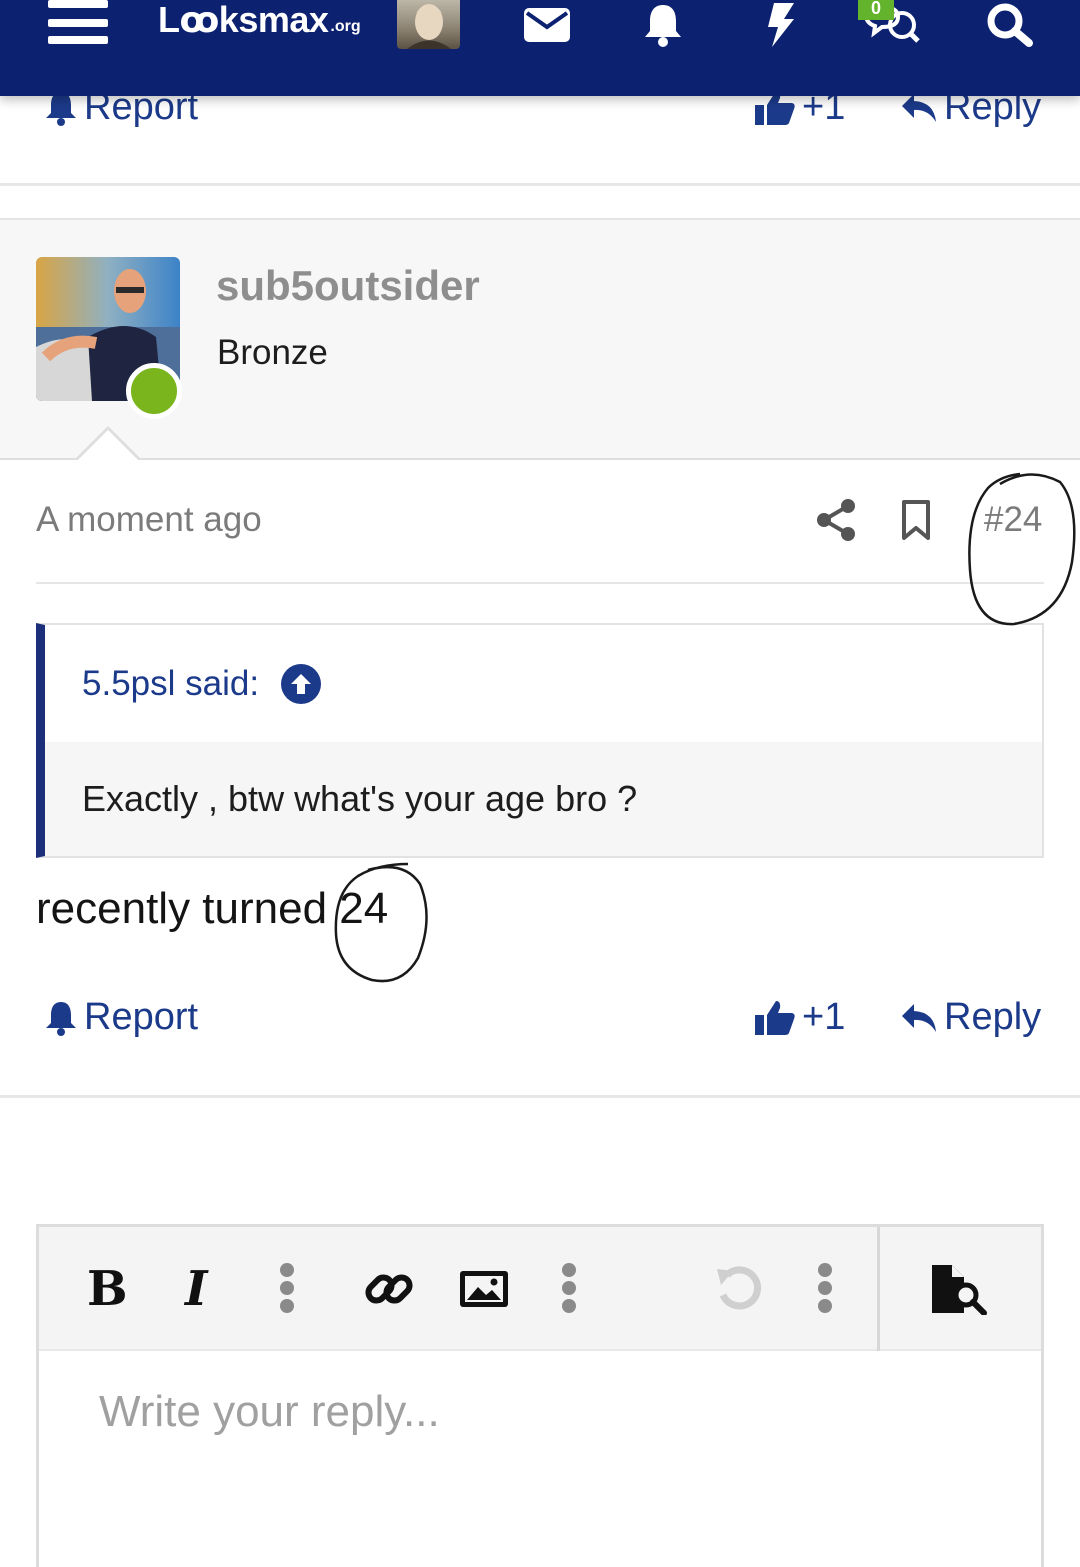 The height and width of the screenshot is (1567, 1080). I want to click on jump-to-quote-icon, so click(301, 683).